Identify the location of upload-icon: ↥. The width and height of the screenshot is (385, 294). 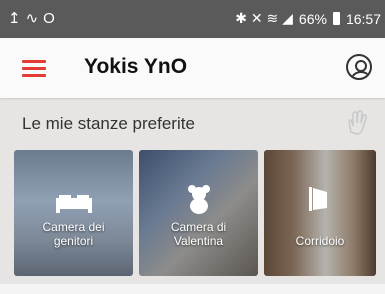
(14, 18).